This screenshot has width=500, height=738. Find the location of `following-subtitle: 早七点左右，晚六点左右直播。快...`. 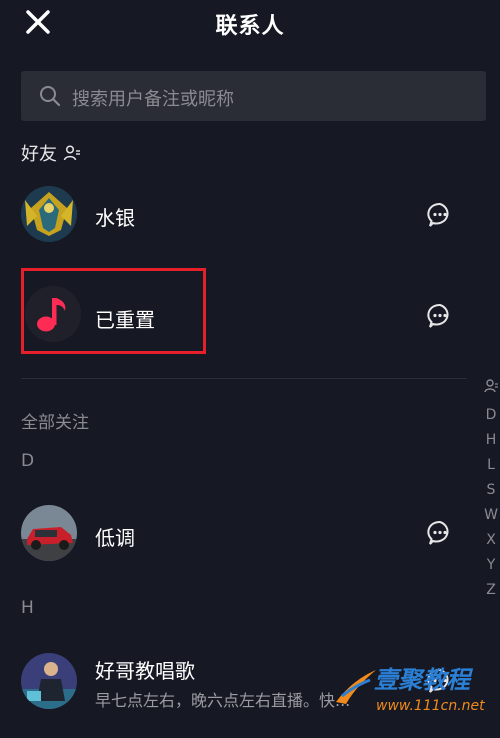

following-subtitle: 早七点左右，晚六点左右直播。快... is located at coordinates (223, 700).